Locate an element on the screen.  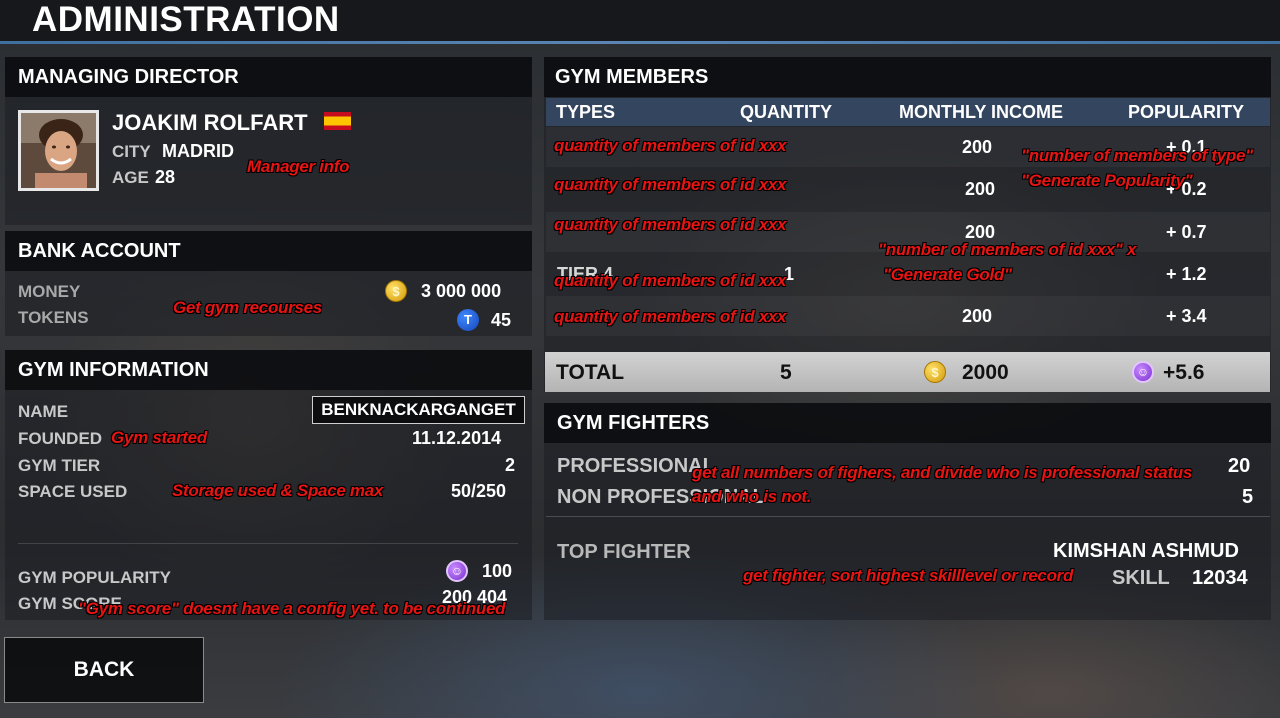
top-fighter-label: TOP FIGHTER is located at coordinates (624, 552).